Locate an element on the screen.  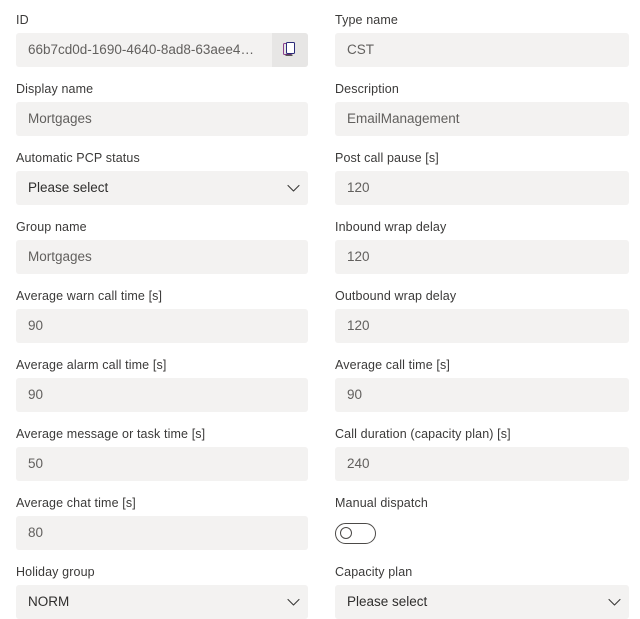
field-holiday-group: Holiday group NORM is located at coordinates (162, 591).